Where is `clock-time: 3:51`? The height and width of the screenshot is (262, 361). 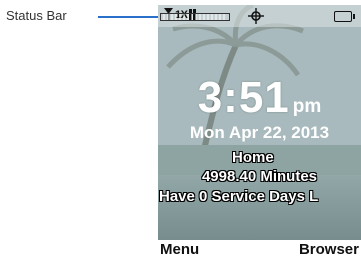
clock-time: 3:51 is located at coordinates (243, 97).